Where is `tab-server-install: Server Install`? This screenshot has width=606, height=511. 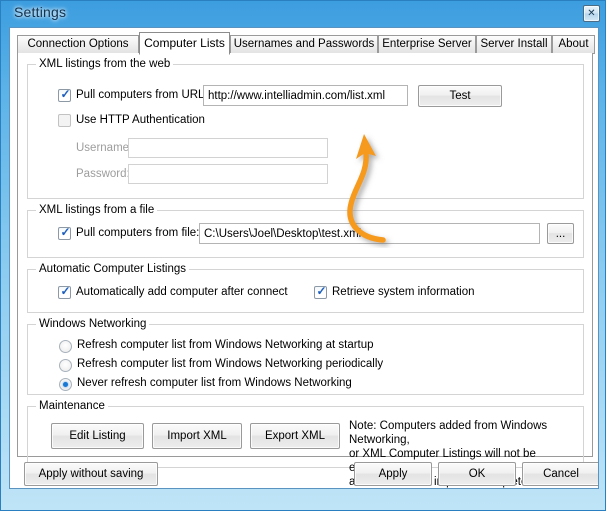 tab-server-install: Server Install is located at coordinates (514, 44).